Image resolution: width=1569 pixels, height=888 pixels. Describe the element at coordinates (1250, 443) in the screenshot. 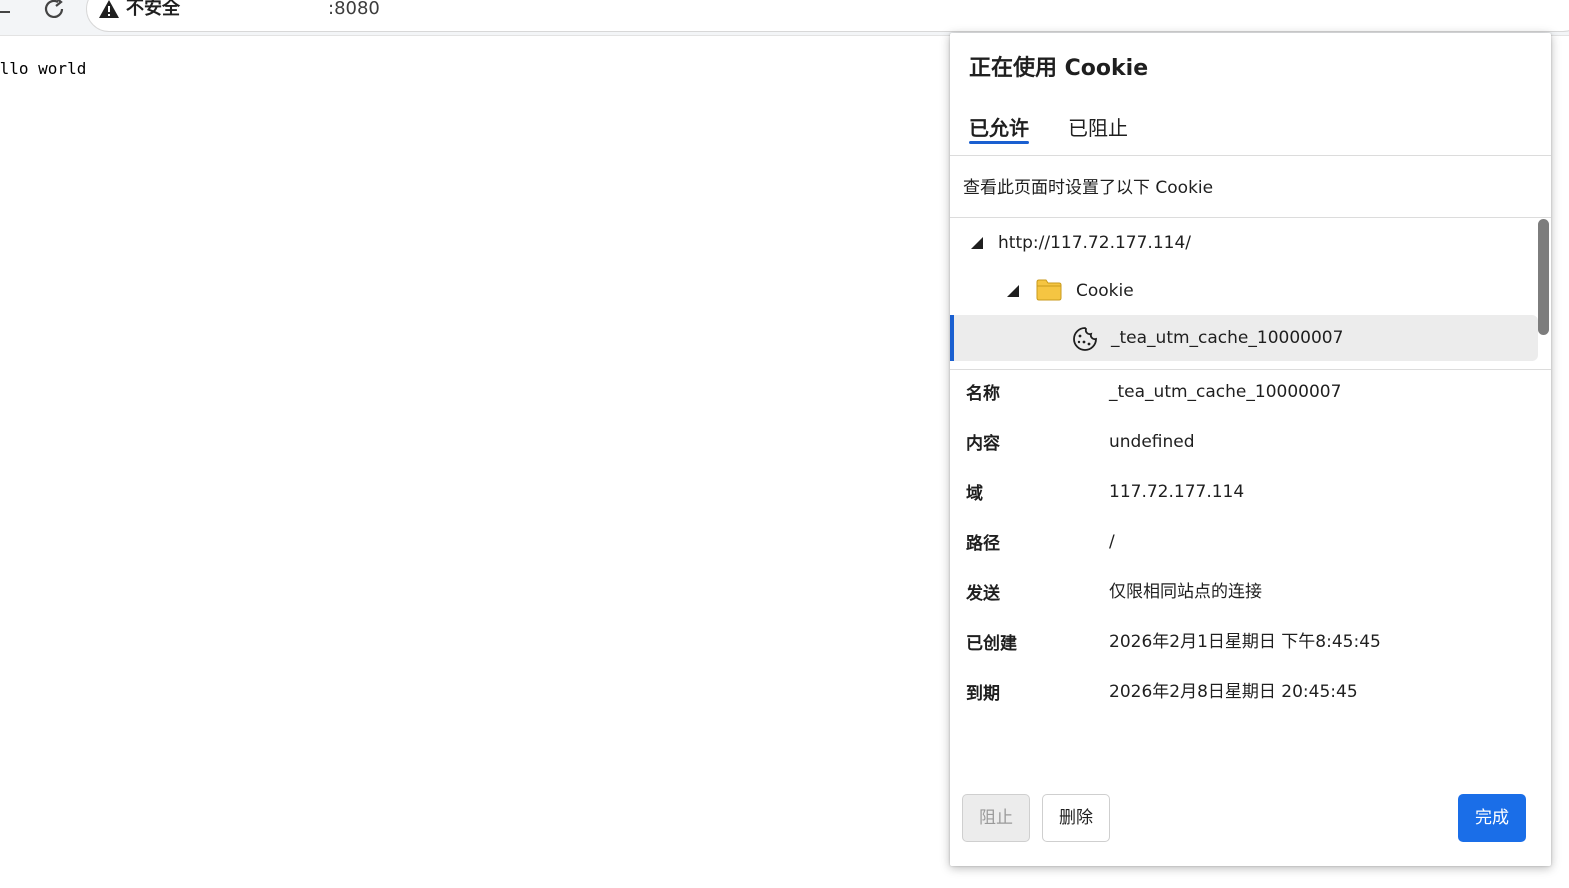

I see `detail-row-content: 内容 undefined` at that location.